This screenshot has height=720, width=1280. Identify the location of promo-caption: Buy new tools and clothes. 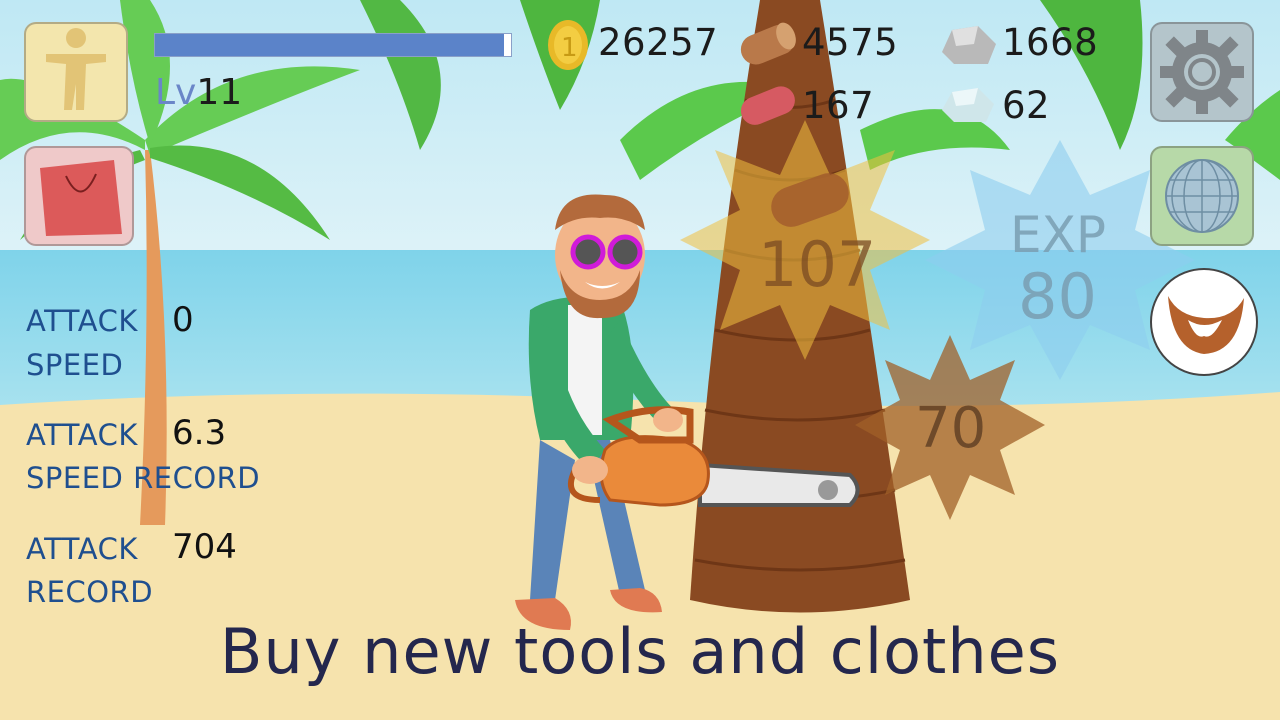
(640, 651).